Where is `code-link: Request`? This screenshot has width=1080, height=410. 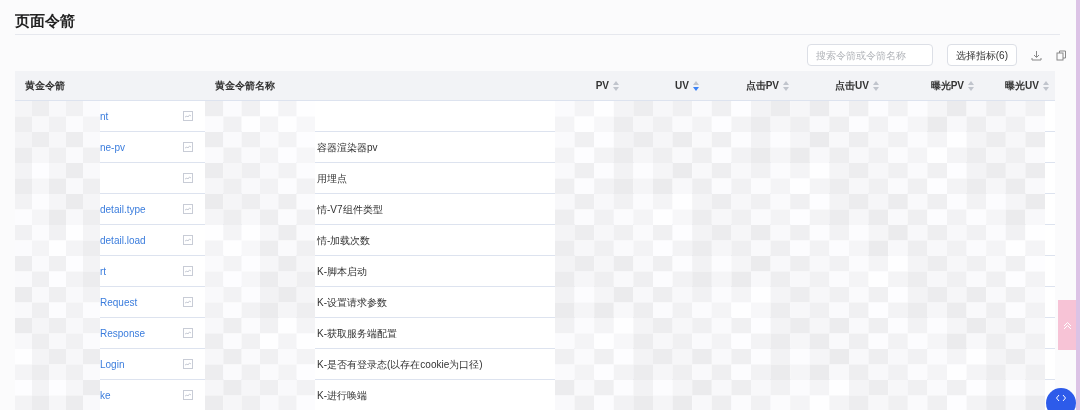
code-link: Request is located at coordinates (119, 302).